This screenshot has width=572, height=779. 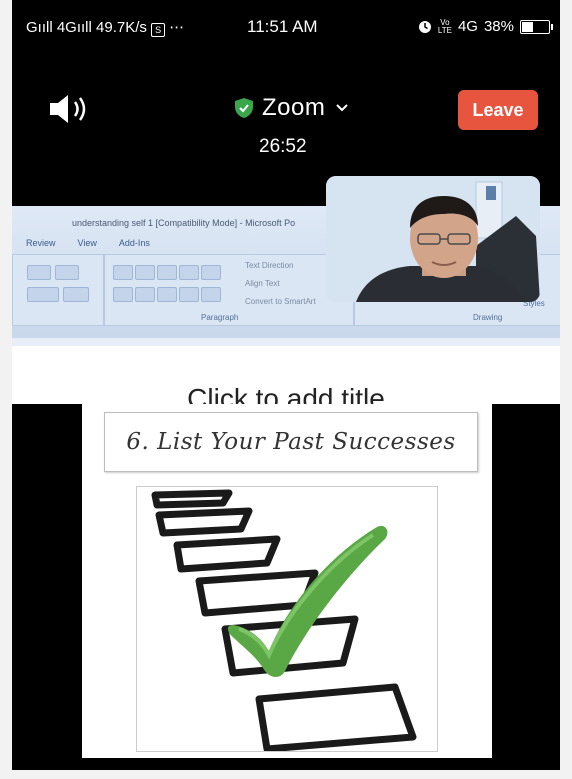 I want to click on speed-text: 49.7K/s, so click(x=121, y=27).